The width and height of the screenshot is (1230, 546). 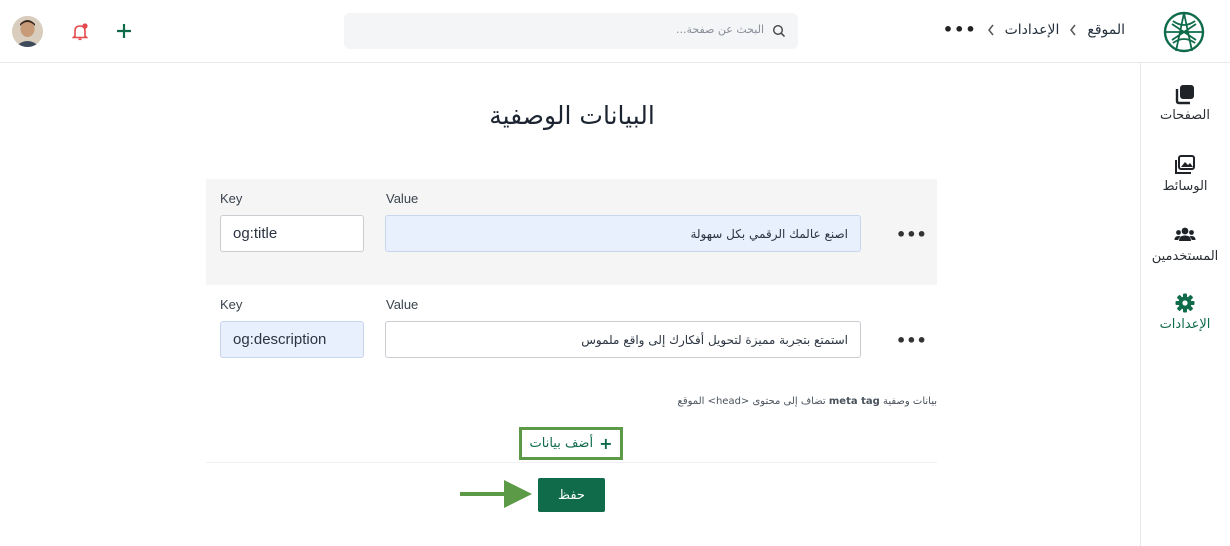 What do you see at coordinates (1185, 234) in the screenshot?
I see `users-icon` at bounding box center [1185, 234].